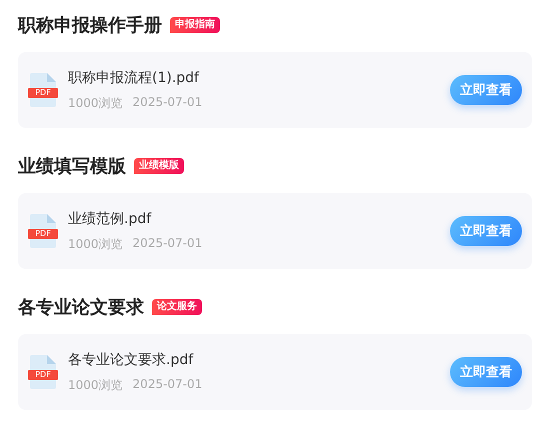 The width and height of the screenshot is (545, 445). I want to click on section-title: 职称申报操作手册, so click(90, 25).